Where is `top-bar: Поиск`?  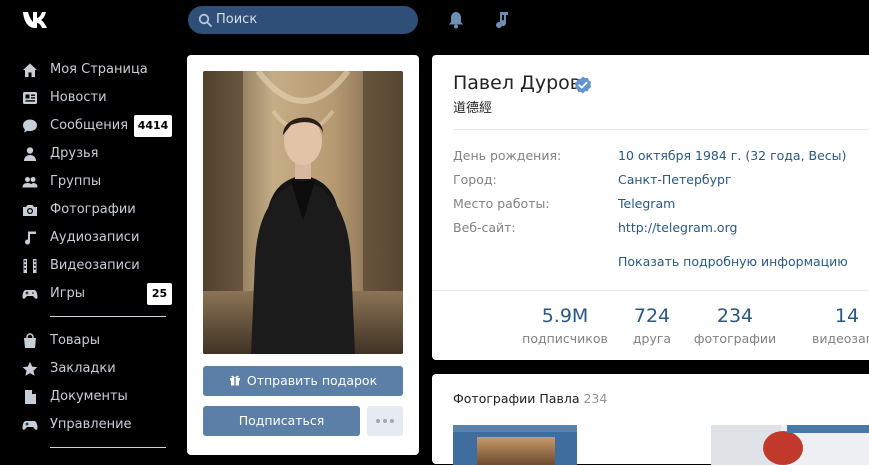
top-bar: Поиск is located at coordinates (434, 20).